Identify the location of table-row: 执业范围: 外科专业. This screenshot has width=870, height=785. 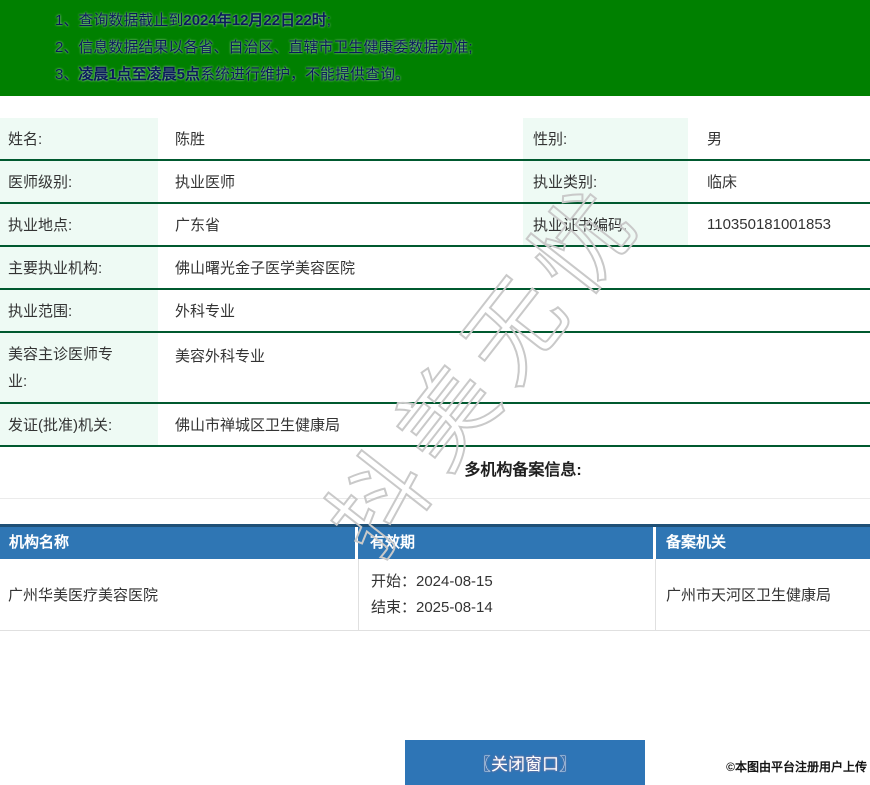
(435, 311).